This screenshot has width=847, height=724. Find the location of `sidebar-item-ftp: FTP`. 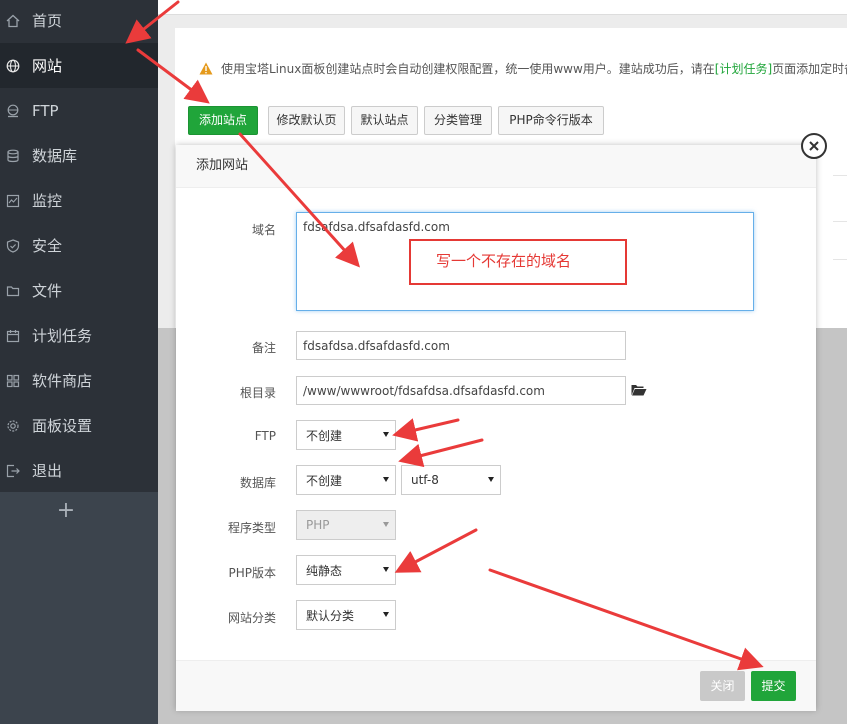

sidebar-item-ftp: FTP is located at coordinates (79, 110).